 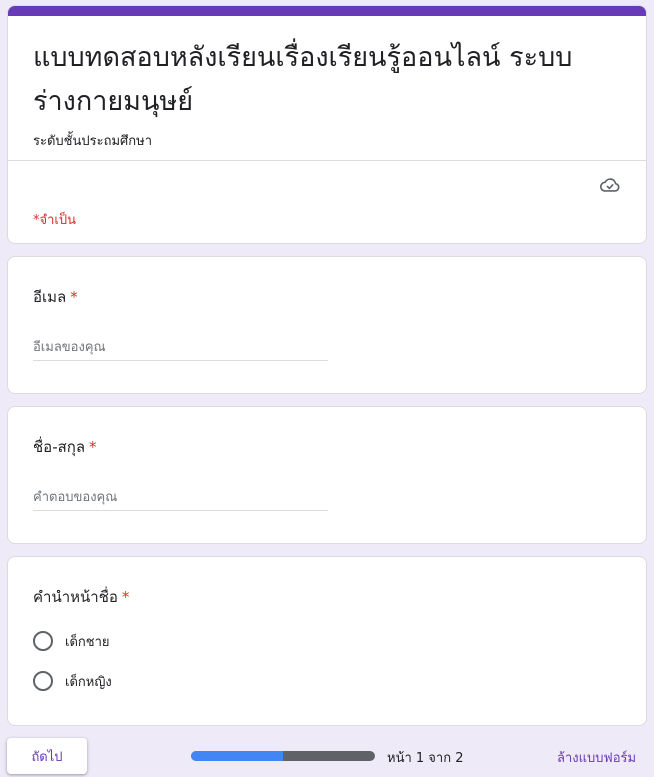 I want to click on fullname-input, so click(x=180, y=498).